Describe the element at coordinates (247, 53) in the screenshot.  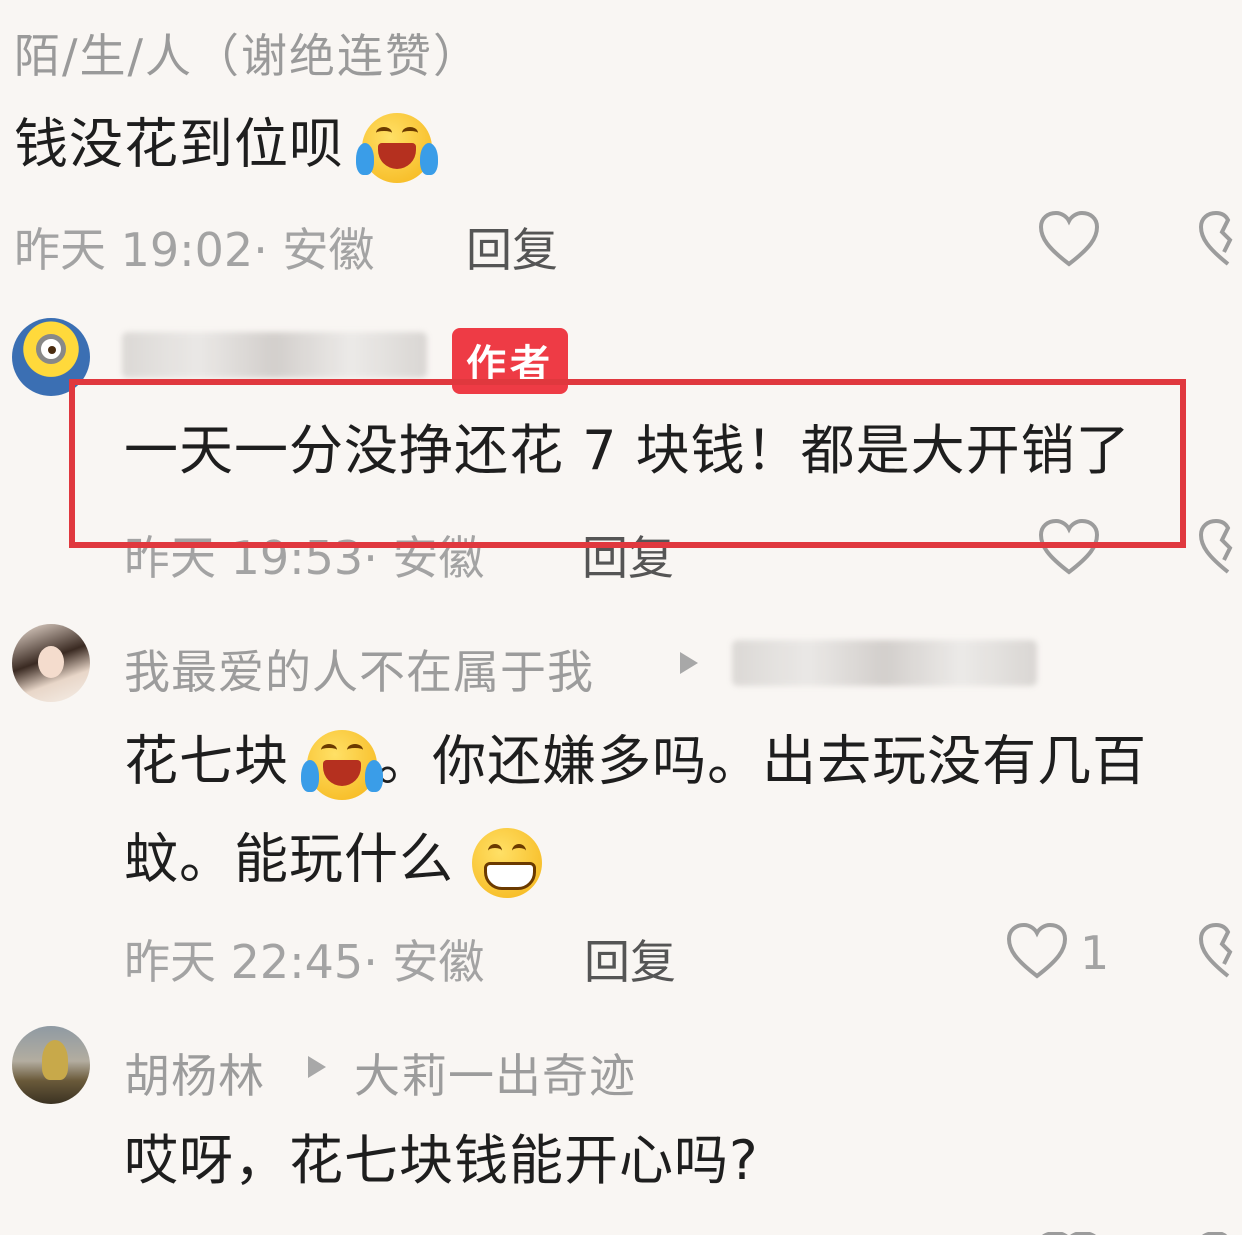
I see `comment-author-name: 陌/生/人（谢绝连赞）` at that location.